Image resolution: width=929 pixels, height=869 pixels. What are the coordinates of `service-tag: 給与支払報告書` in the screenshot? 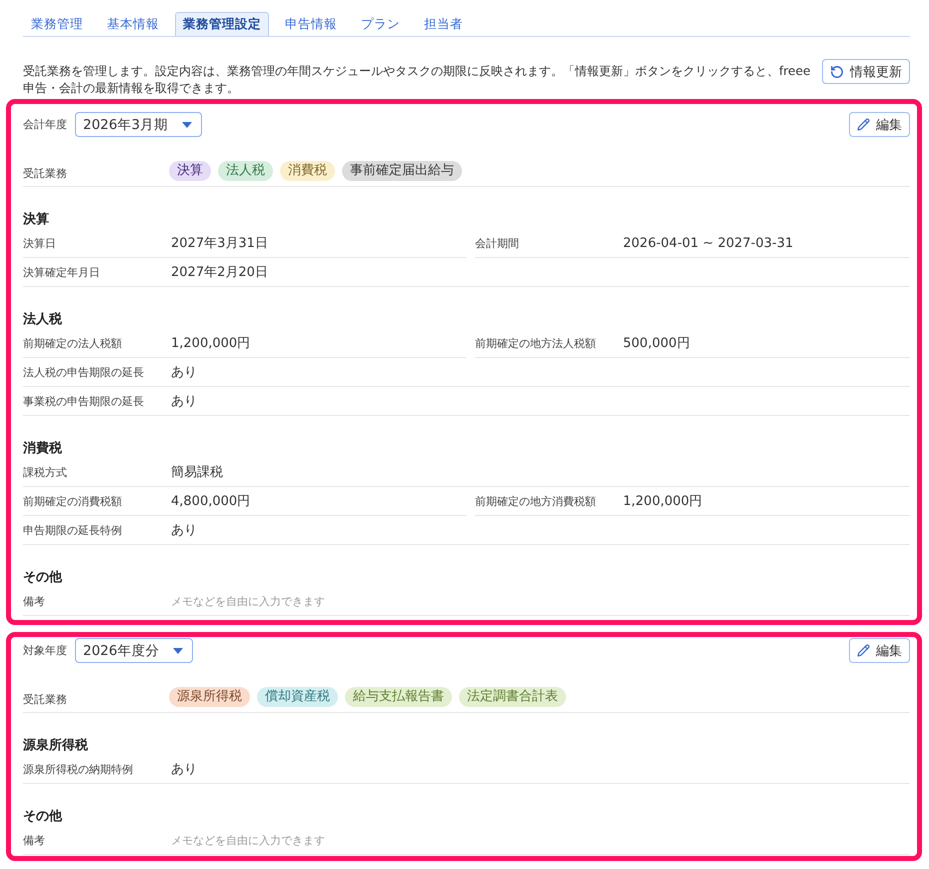 It's located at (398, 697).